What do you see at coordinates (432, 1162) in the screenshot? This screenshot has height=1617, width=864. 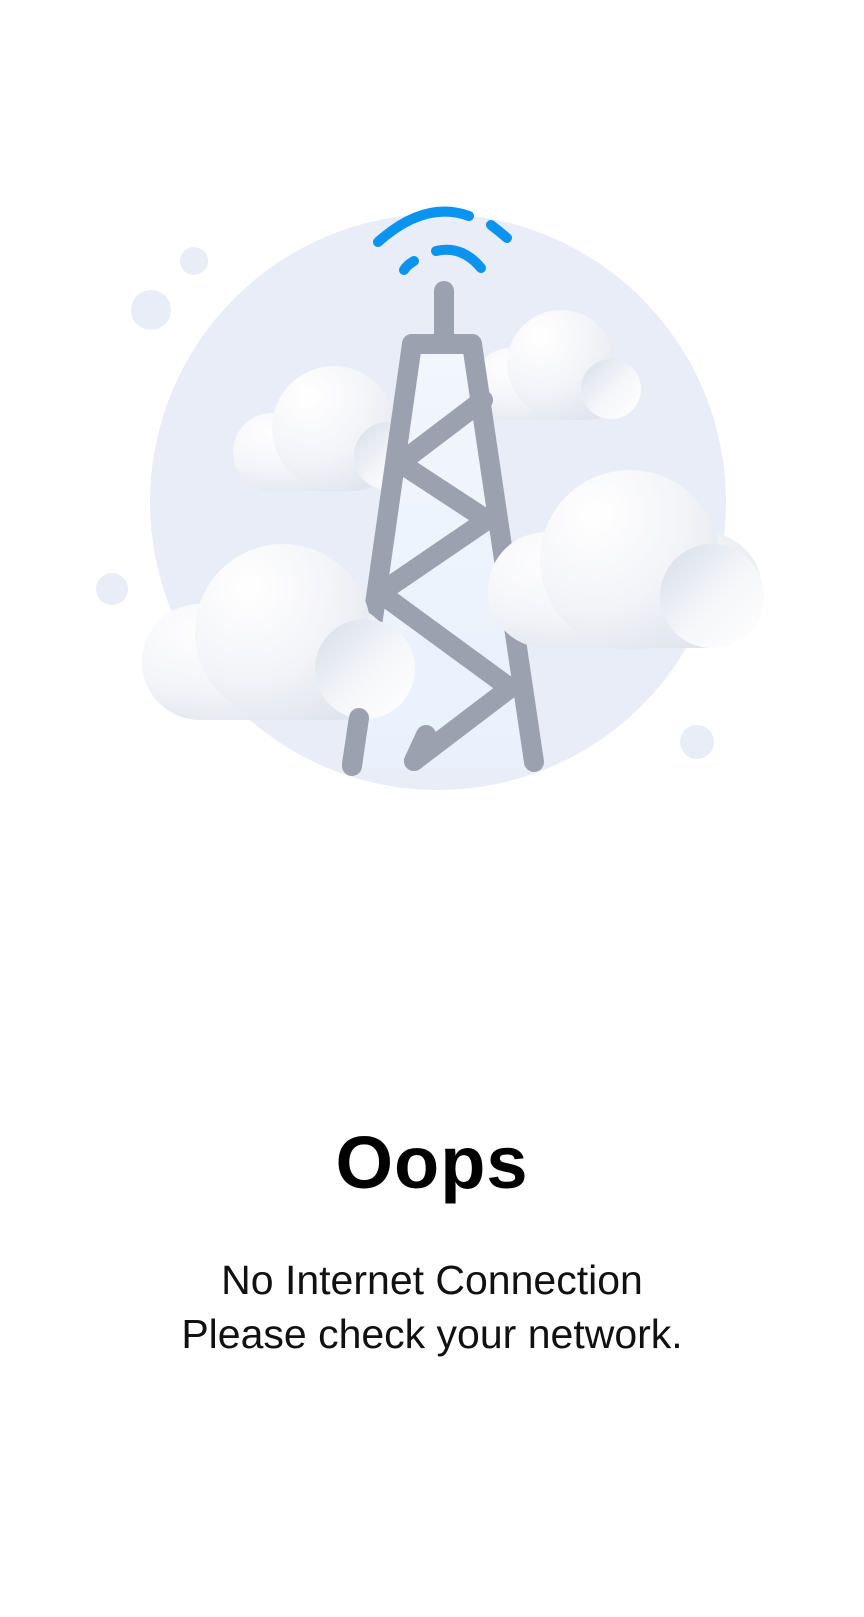 I see `error-title: Oops` at bounding box center [432, 1162].